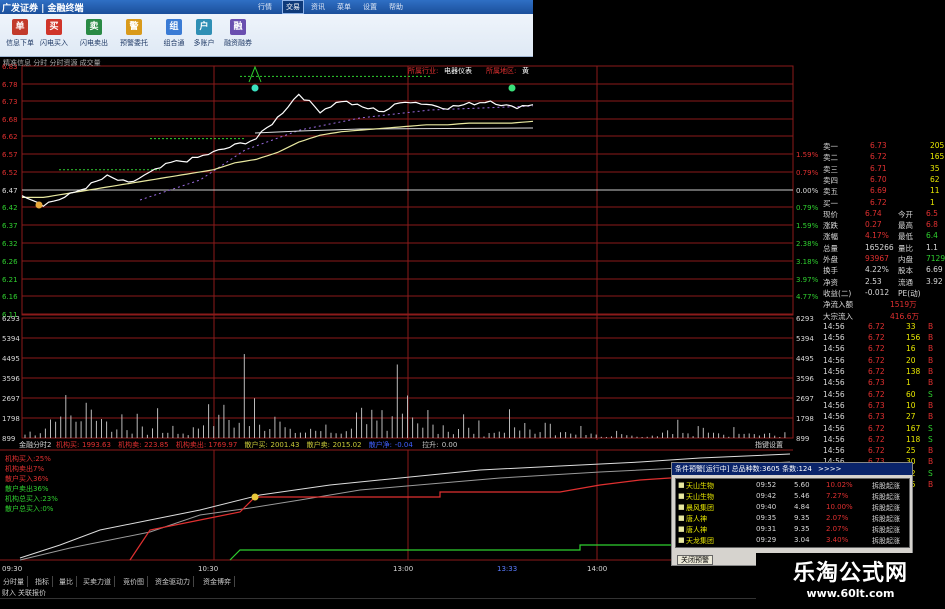  I want to click on tab-2: 量比, so click(66, 581).